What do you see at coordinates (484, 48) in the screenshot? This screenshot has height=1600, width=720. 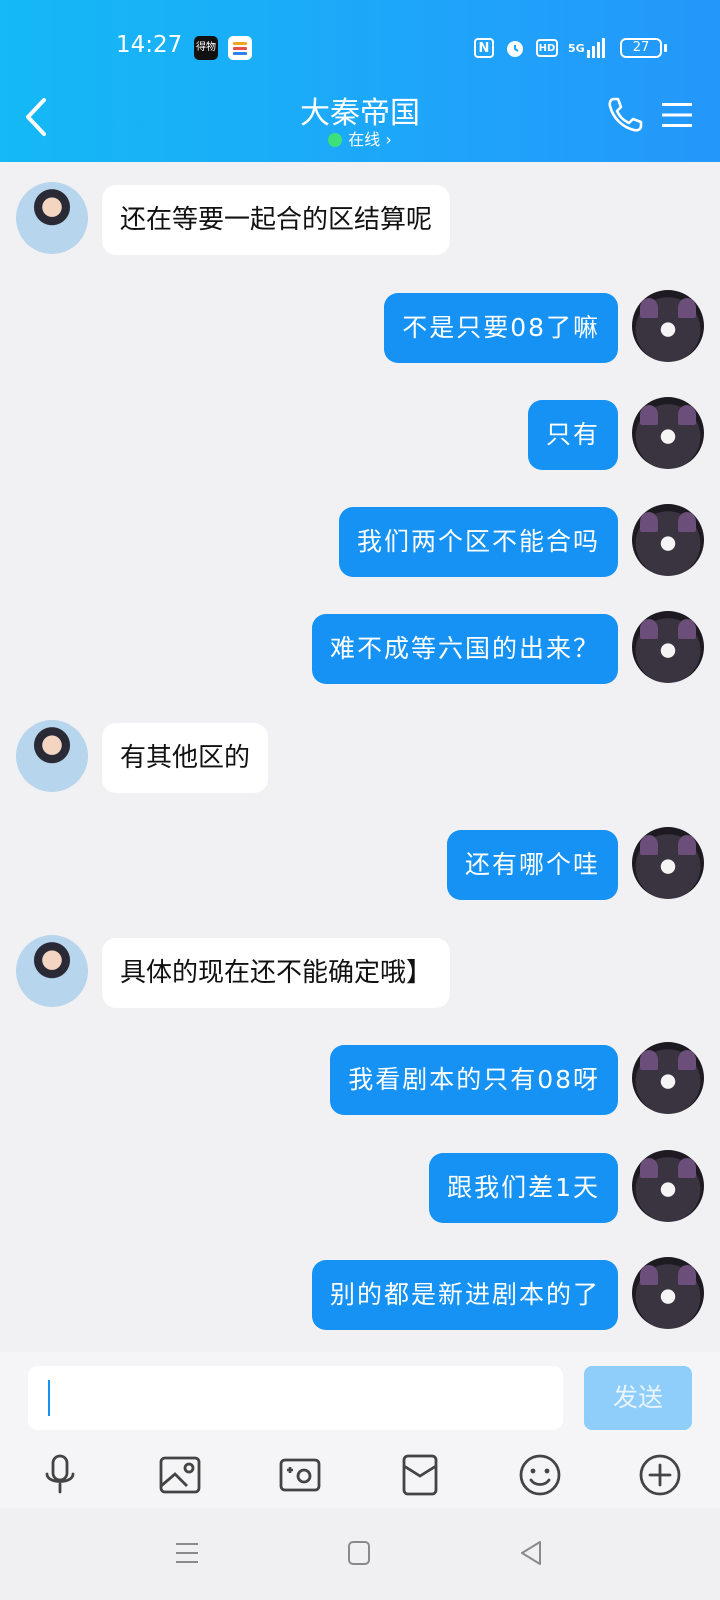 I see `nfc-icon: N` at bounding box center [484, 48].